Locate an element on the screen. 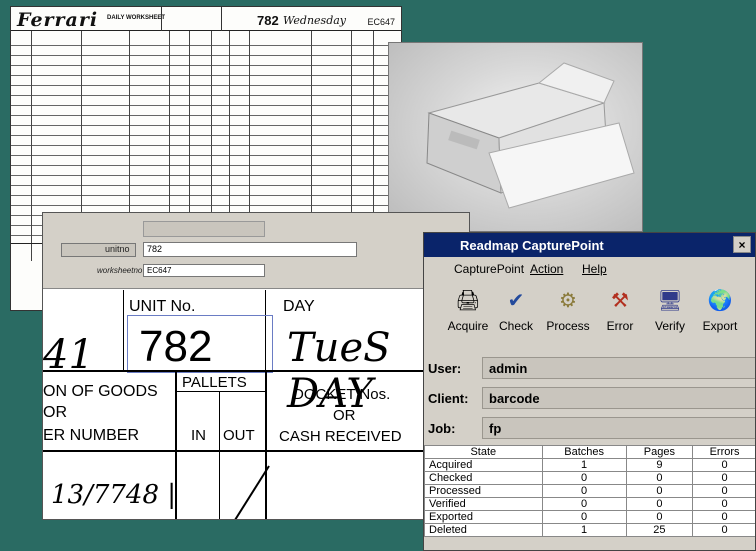 Image resolution: width=756 pixels, height=551 pixels. gears-icon: ⚙ is located at coordinates (568, 301).